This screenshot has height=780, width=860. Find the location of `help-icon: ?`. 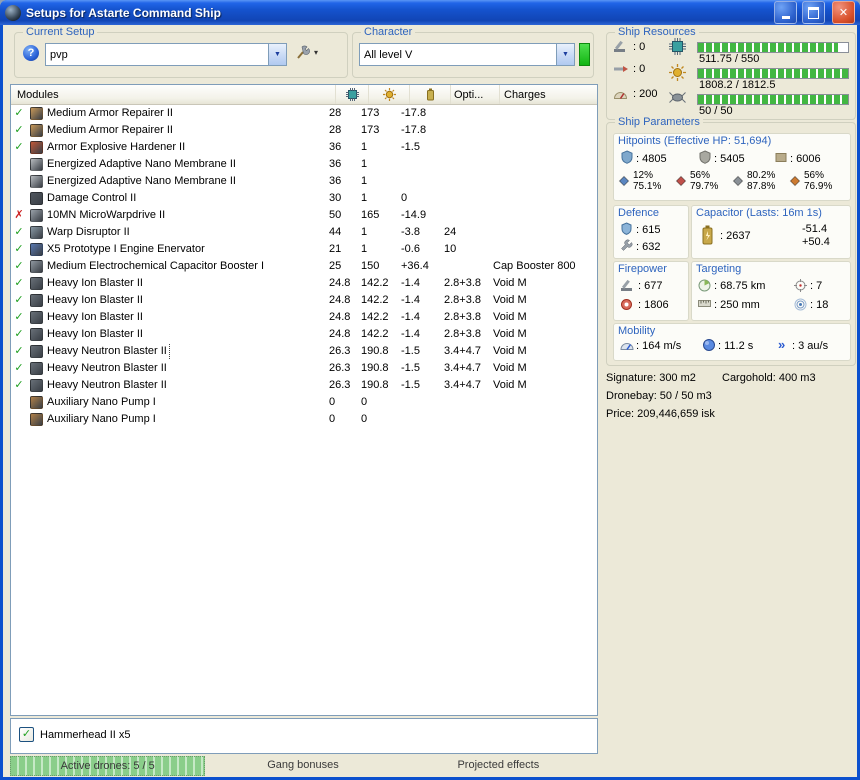

help-icon: ? is located at coordinates (31, 53).